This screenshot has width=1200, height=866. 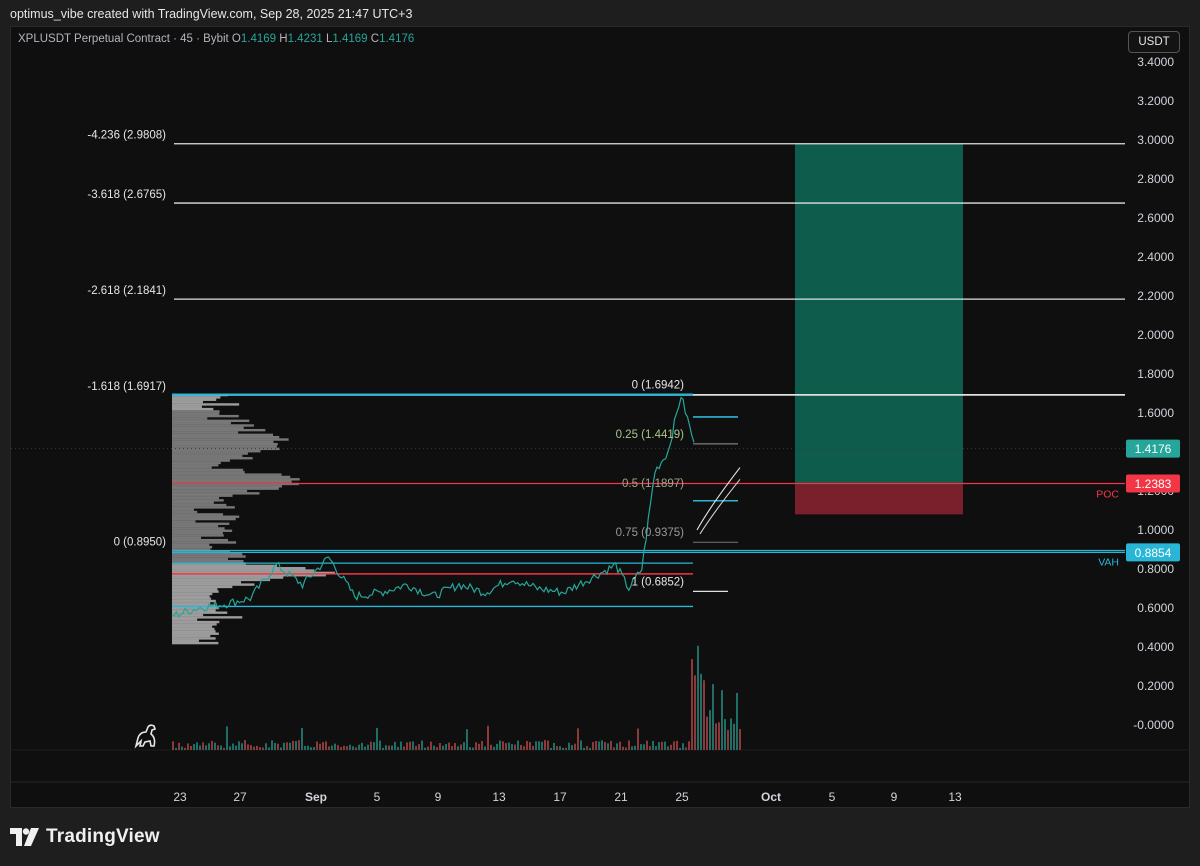 What do you see at coordinates (397, 39) in the screenshot?
I see `close-value: 1.4176` at bounding box center [397, 39].